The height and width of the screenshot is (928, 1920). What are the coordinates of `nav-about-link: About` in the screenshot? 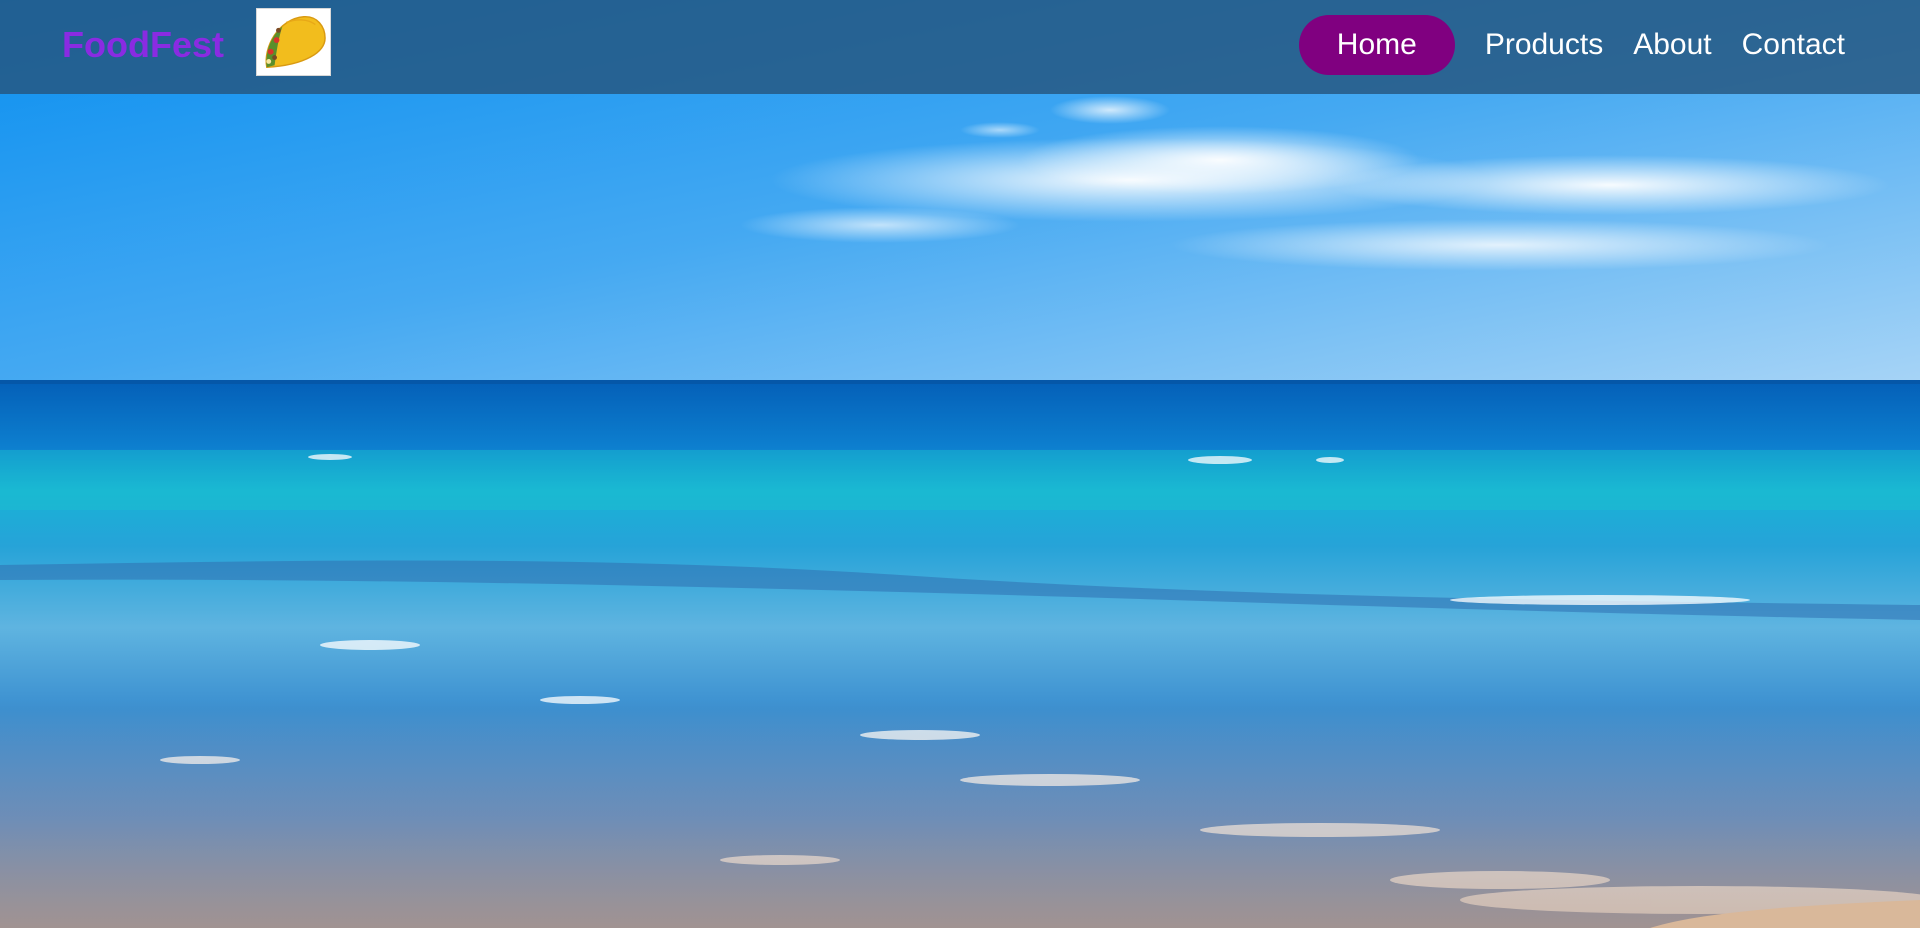 It's located at (1672, 45).